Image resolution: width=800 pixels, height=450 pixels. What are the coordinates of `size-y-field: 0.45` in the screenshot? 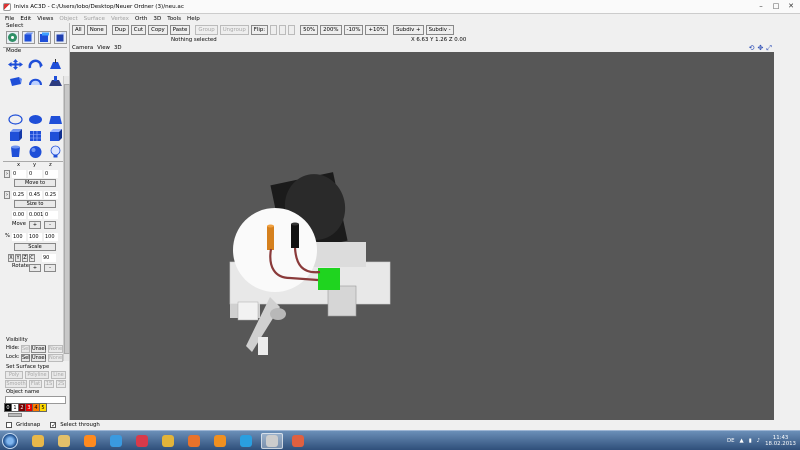 It's located at (35, 195).